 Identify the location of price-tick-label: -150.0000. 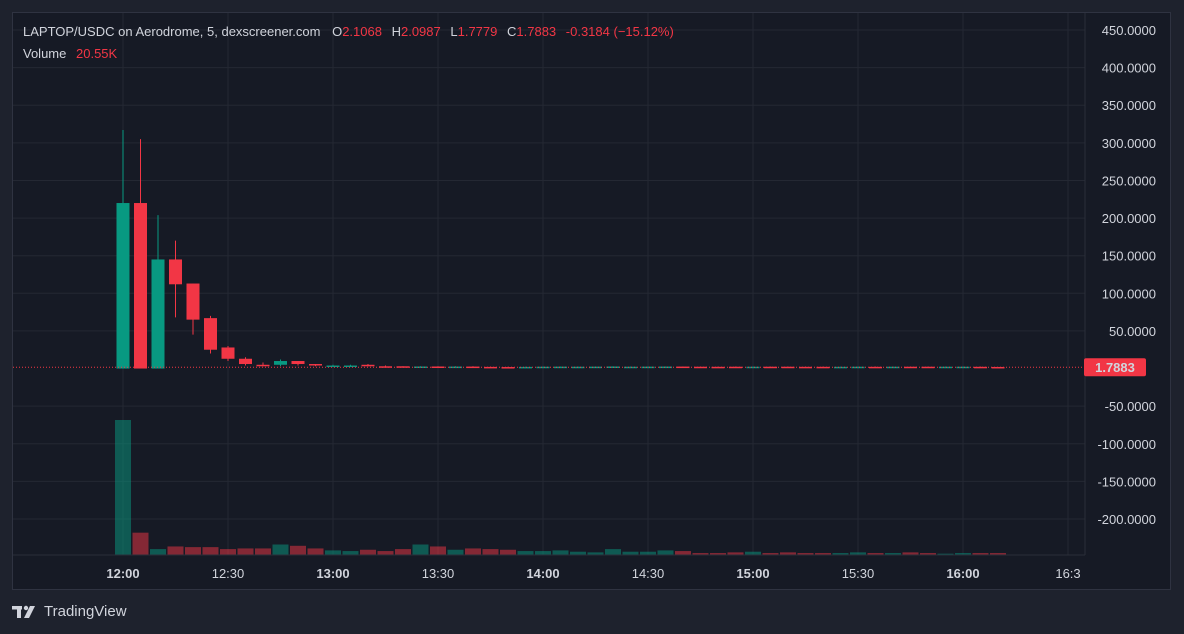
(1126, 481).